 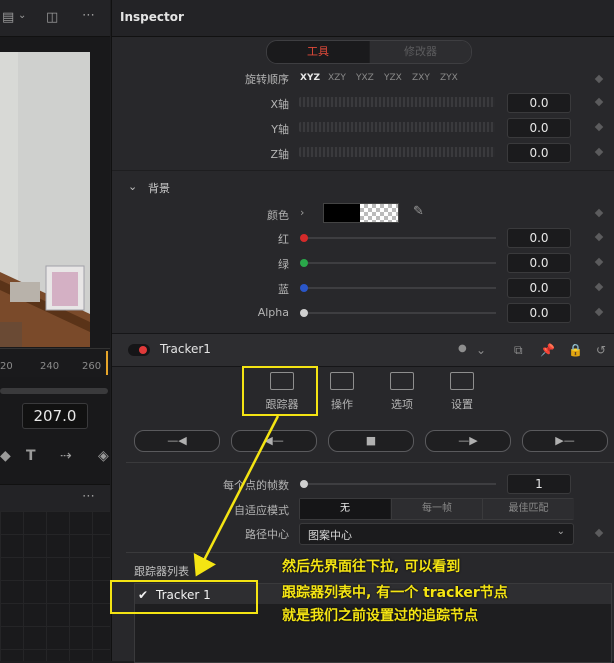 What do you see at coordinates (92, 366) in the screenshot?
I see `ruler-tick: 260` at bounding box center [92, 366].